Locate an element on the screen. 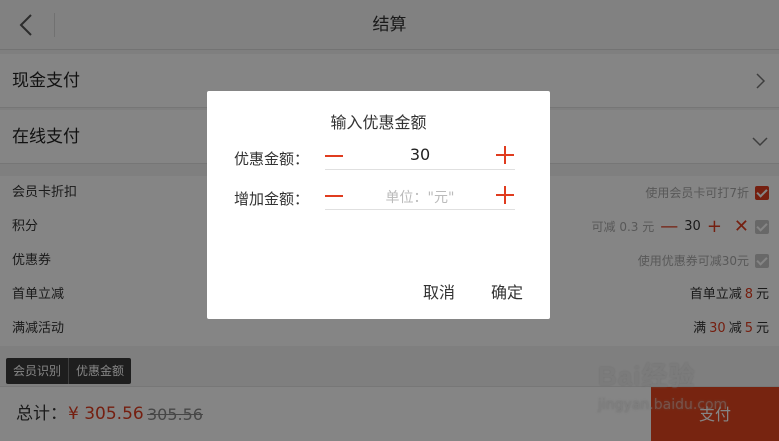 This screenshot has height=441, width=779. cancel-button: 取消 is located at coordinates (439, 291).